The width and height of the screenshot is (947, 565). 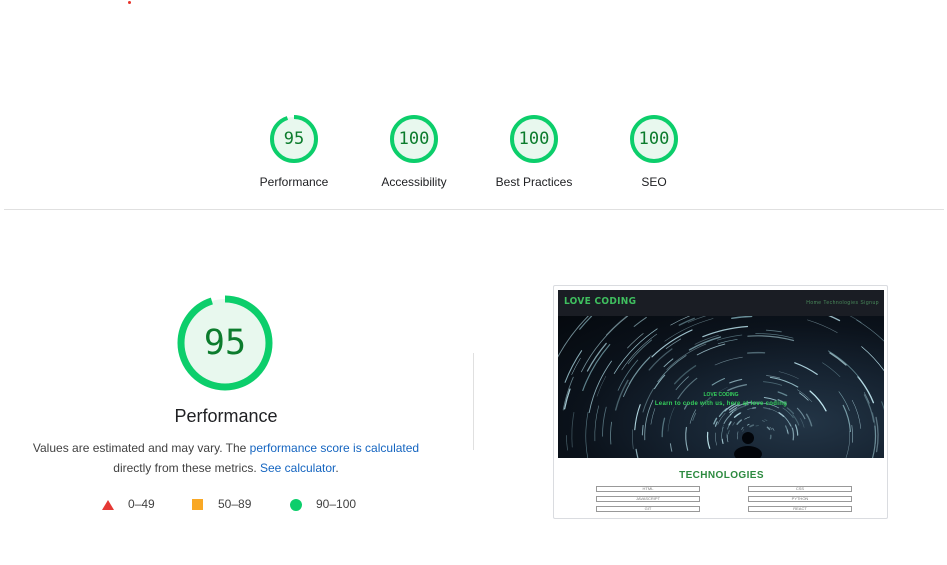 What do you see at coordinates (800, 509) in the screenshot?
I see `tech-item: REACT` at bounding box center [800, 509].